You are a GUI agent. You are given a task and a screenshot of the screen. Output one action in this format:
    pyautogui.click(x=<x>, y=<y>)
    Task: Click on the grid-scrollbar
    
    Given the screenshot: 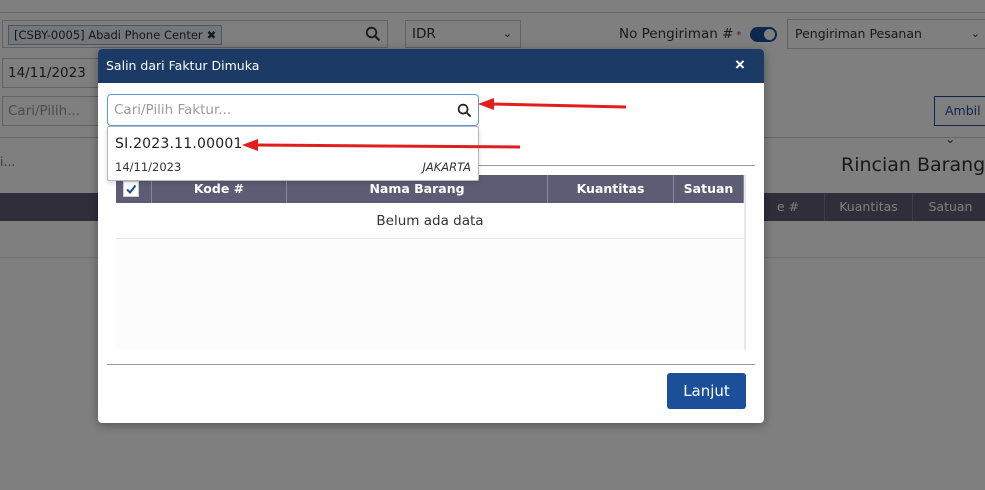 What is the action you would take?
    pyautogui.click(x=745, y=262)
    